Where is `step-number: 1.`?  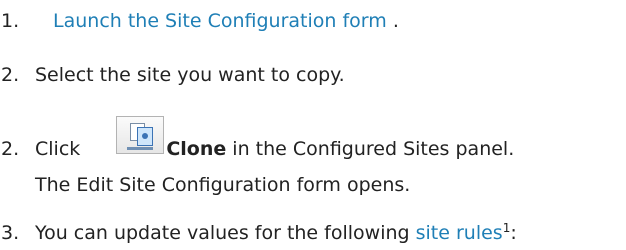 step-number: 1. is located at coordinates (10, 21).